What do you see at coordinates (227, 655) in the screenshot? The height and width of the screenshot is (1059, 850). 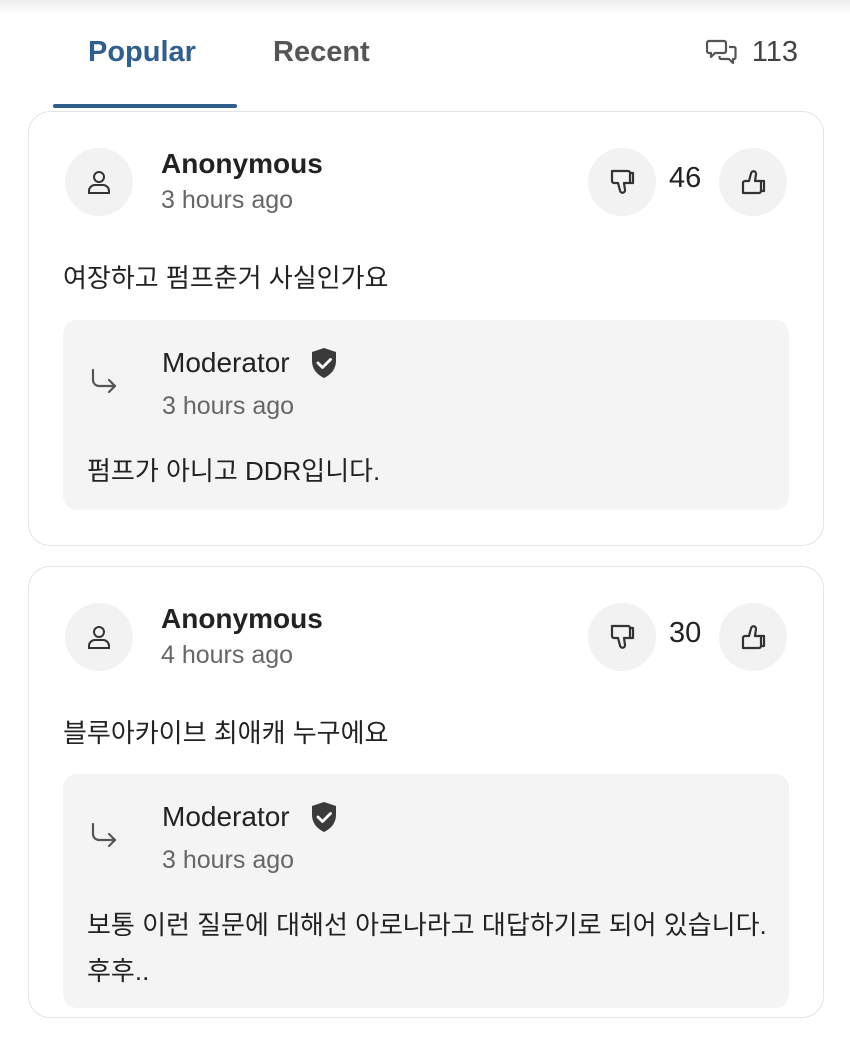 I see `comment-time: 4 hours ago` at bounding box center [227, 655].